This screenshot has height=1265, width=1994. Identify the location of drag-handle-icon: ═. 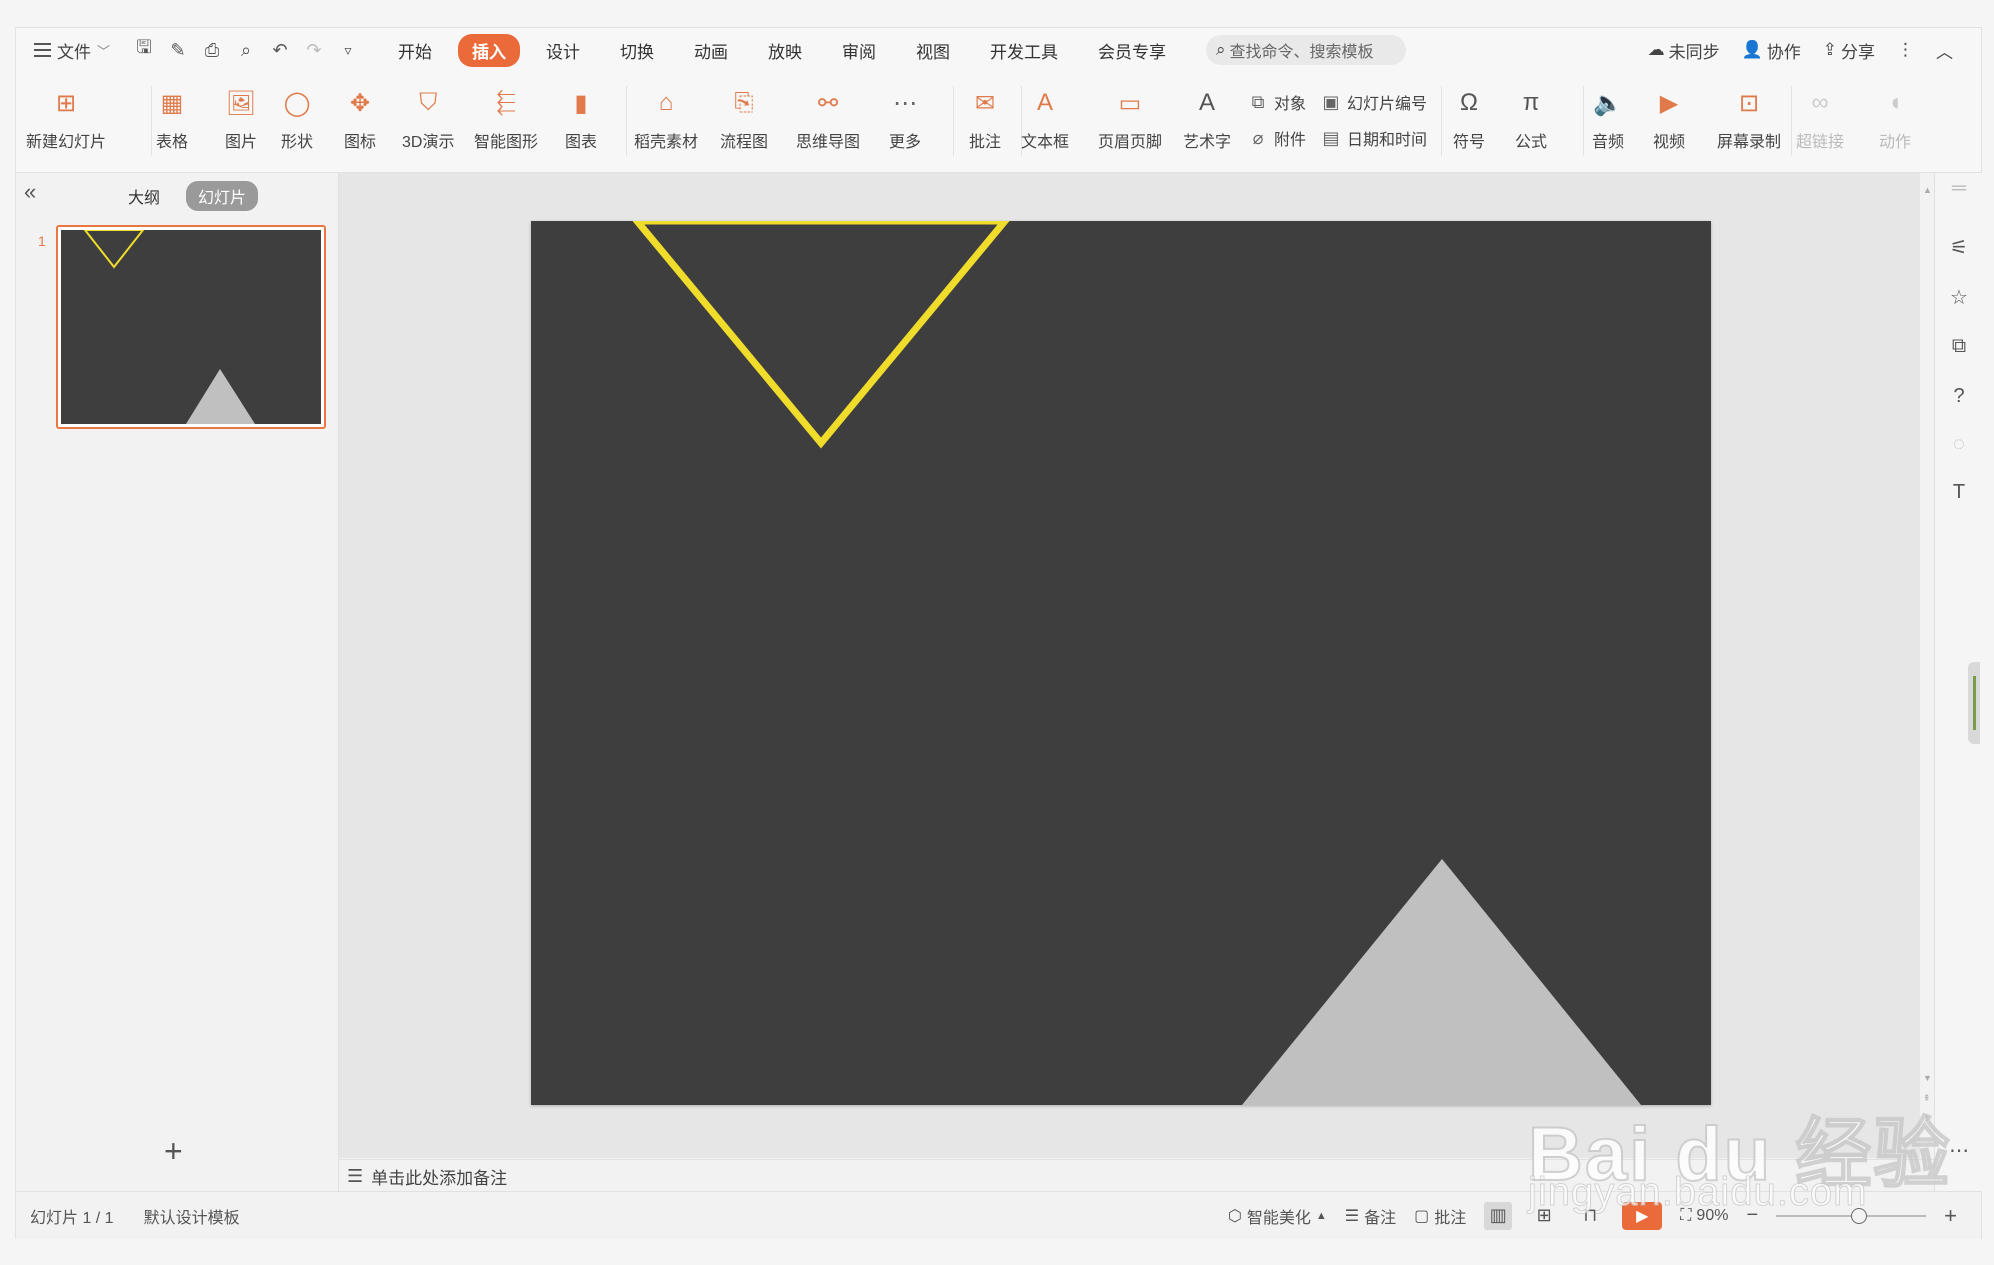
(1959, 188).